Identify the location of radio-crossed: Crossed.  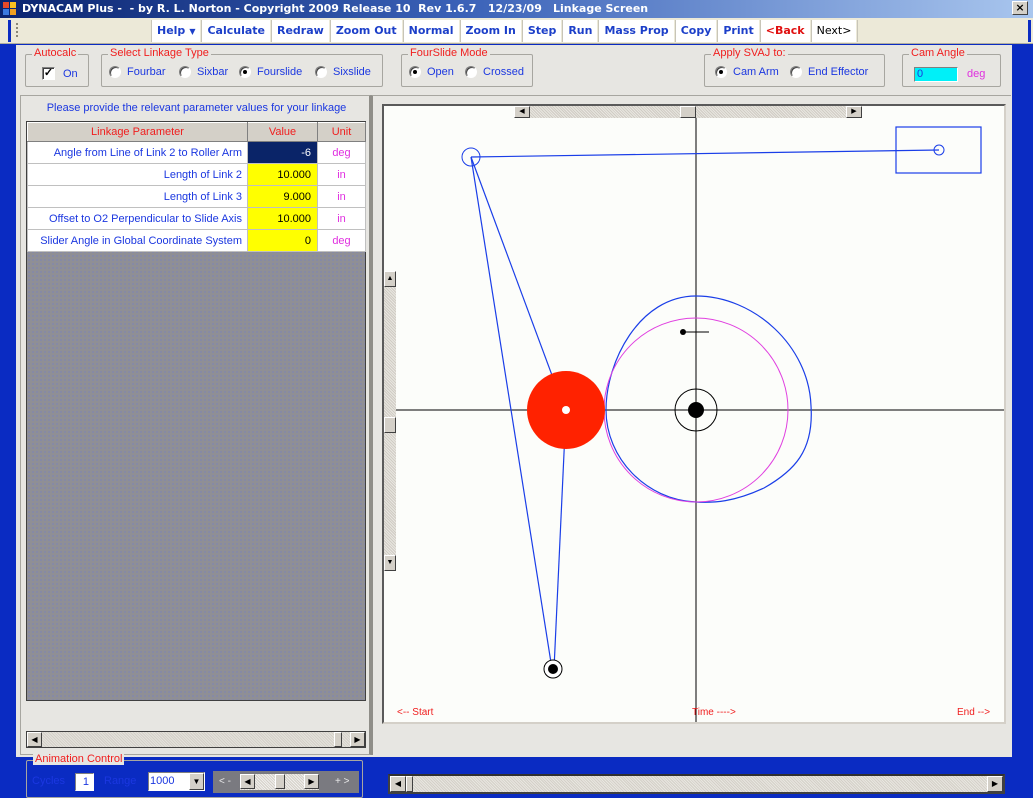
(494, 72).